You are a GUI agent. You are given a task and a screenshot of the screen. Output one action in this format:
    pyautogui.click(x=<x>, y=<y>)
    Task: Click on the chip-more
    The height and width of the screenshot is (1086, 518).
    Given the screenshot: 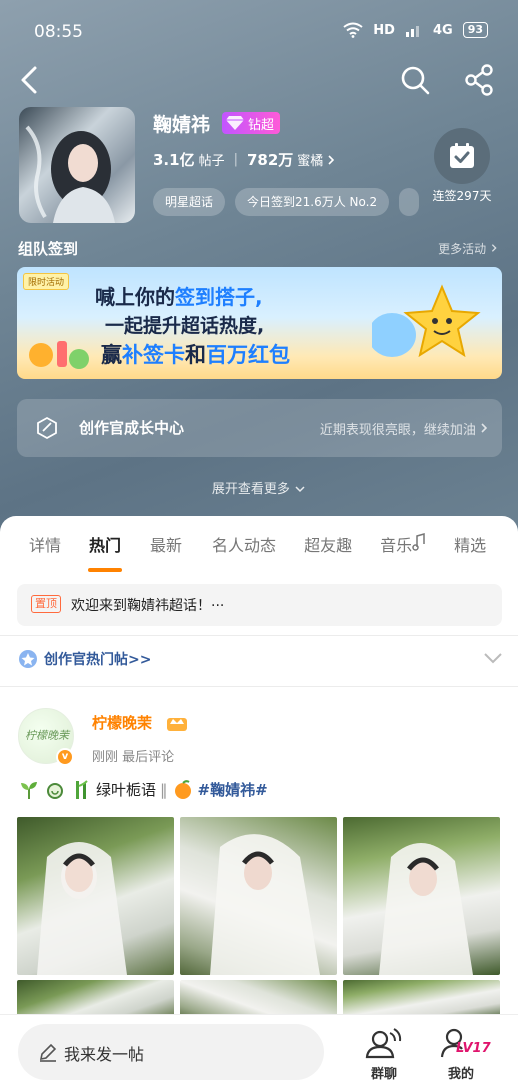 What is the action you would take?
    pyautogui.click(x=409, y=202)
    